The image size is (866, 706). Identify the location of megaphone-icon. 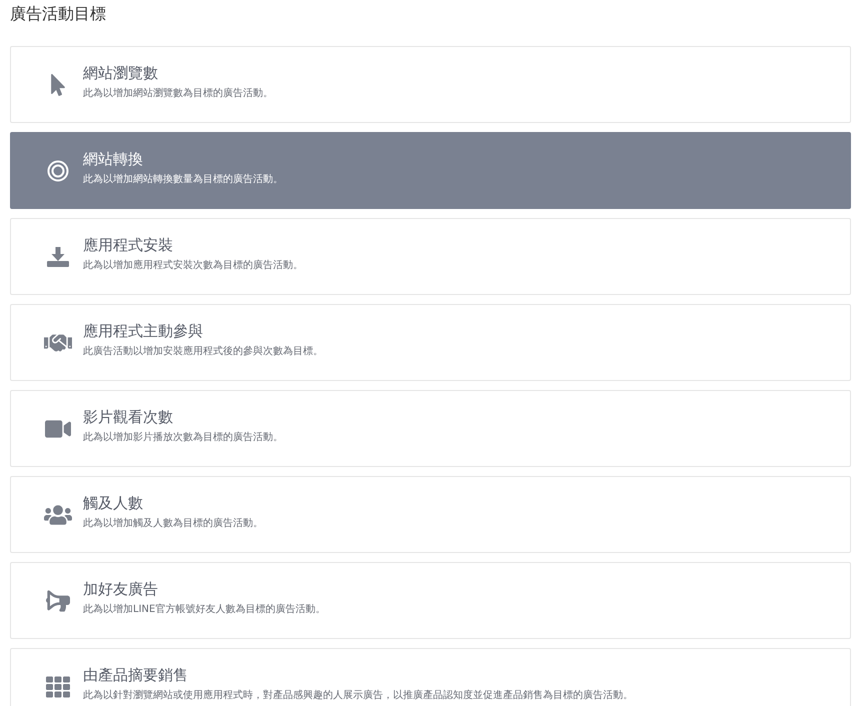
(58, 600).